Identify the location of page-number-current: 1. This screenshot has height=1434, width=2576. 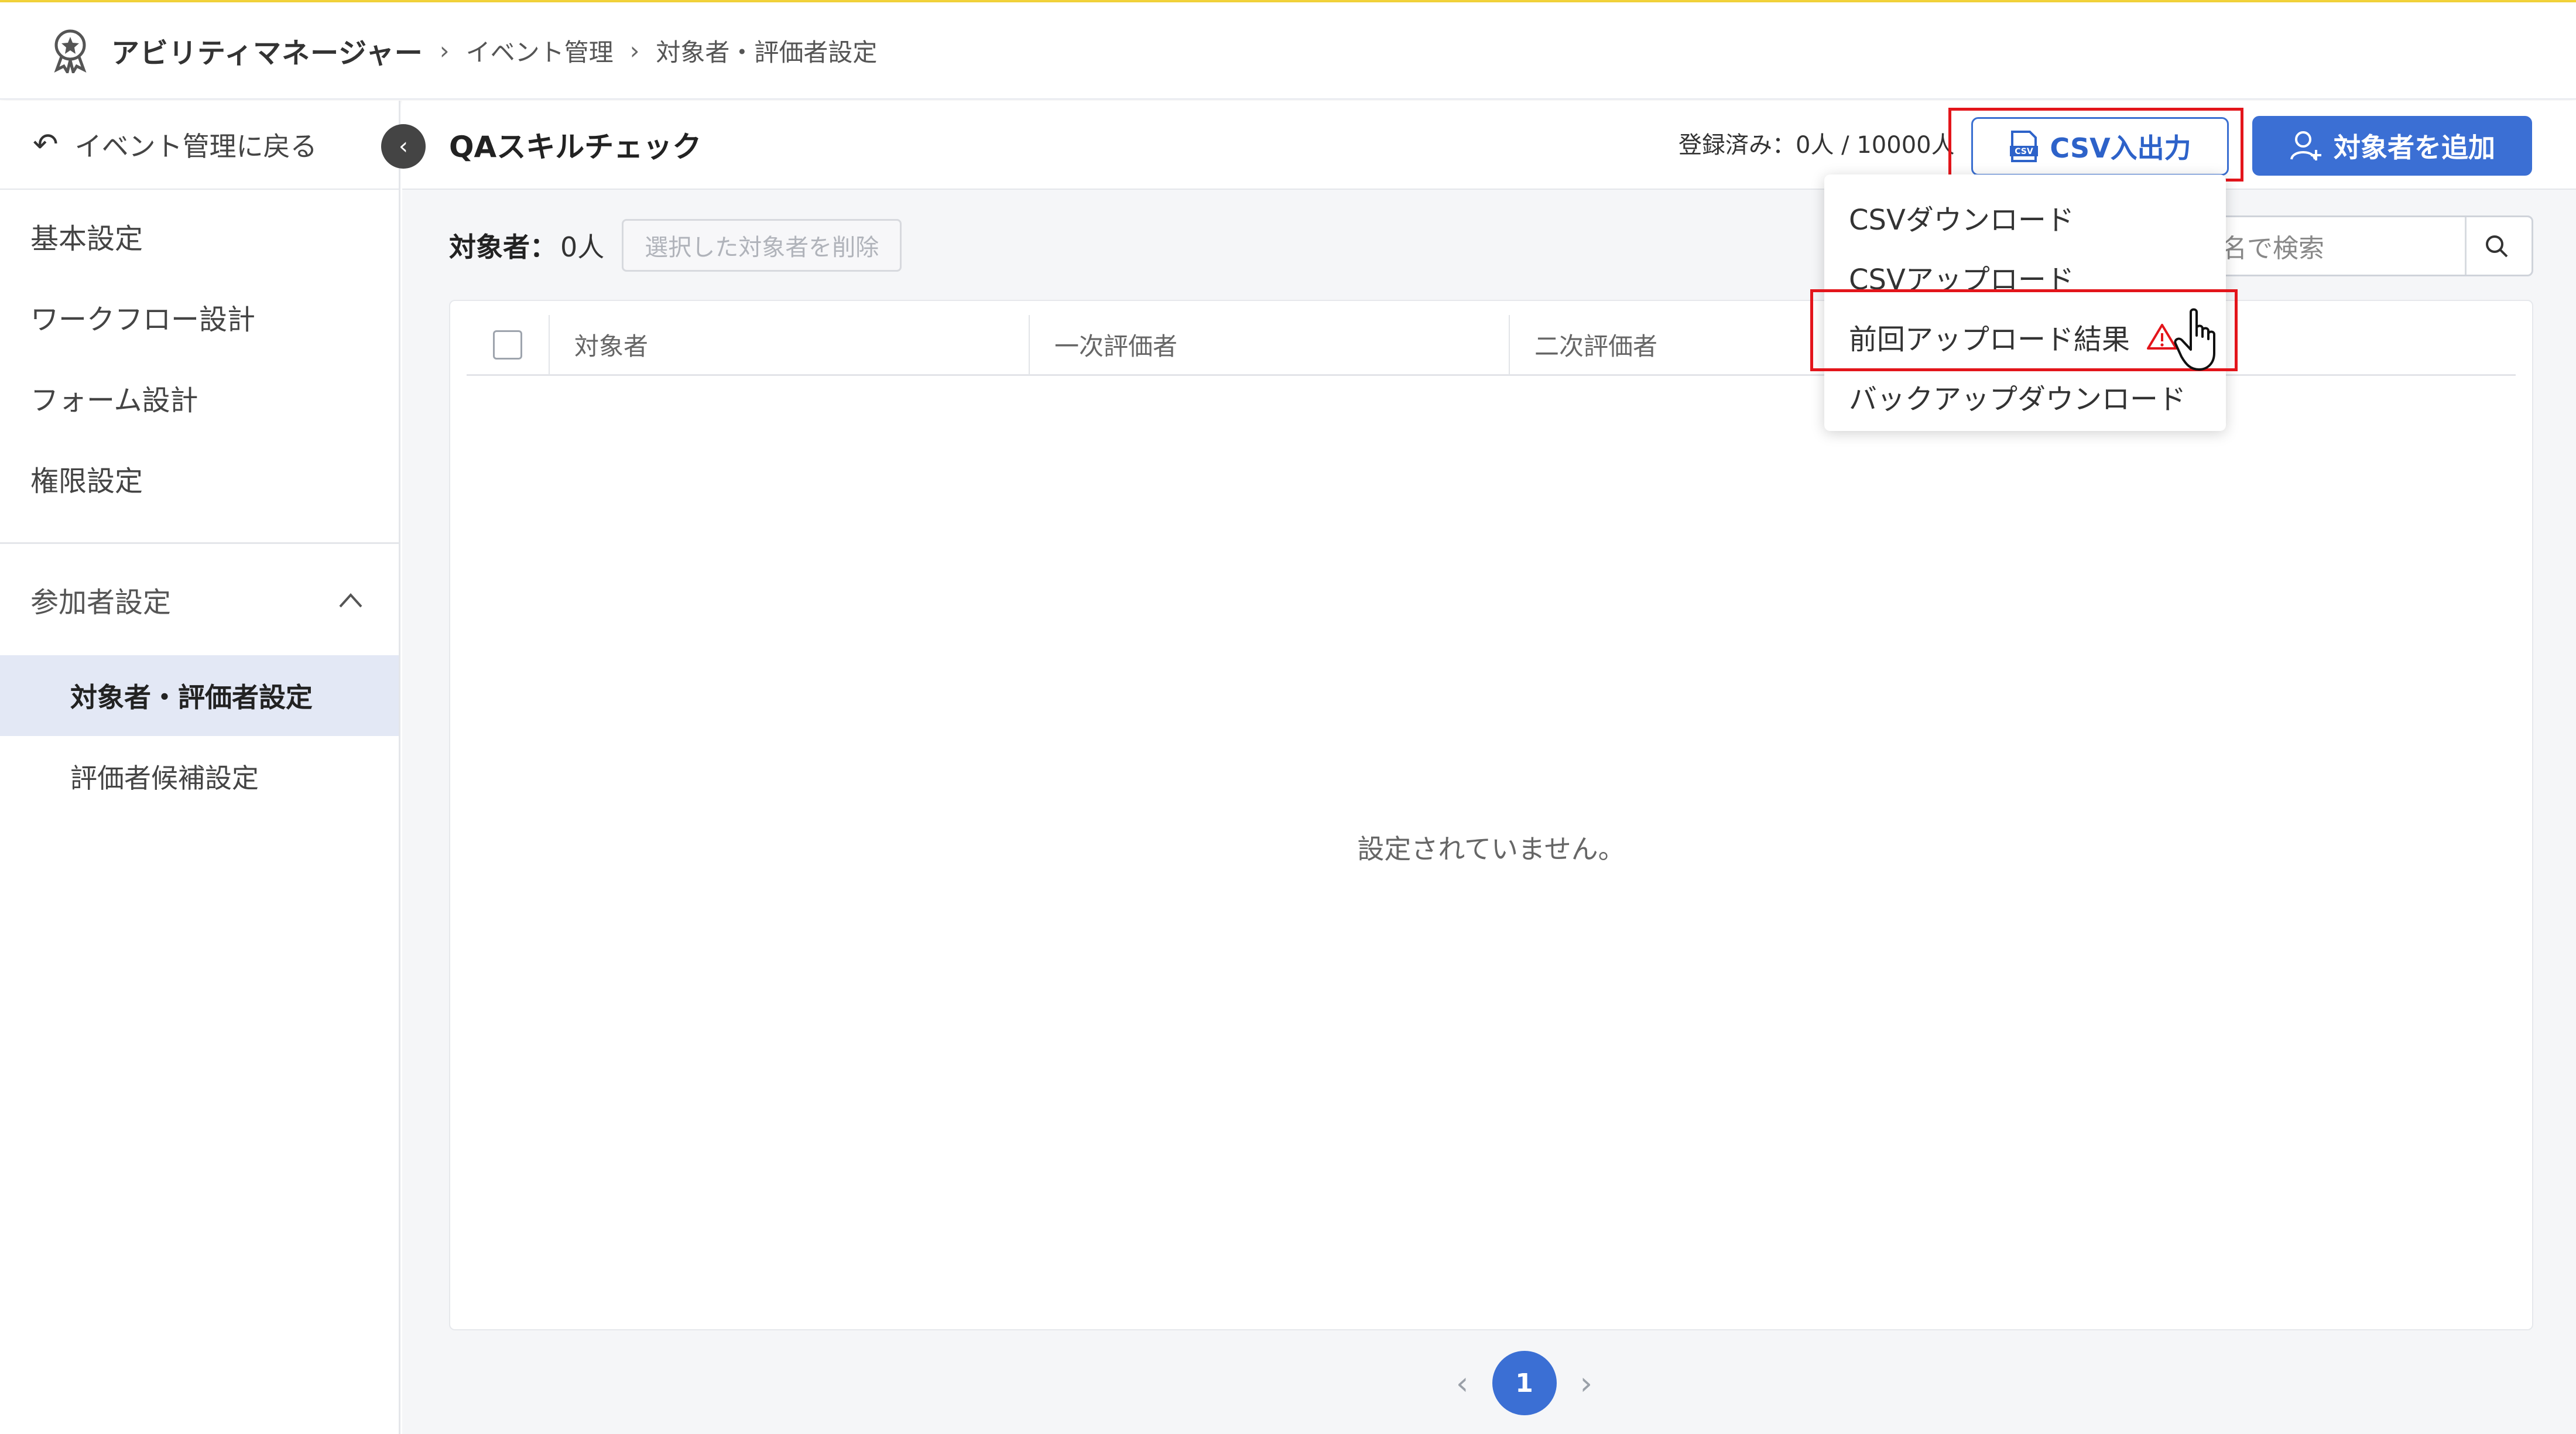
(1524, 1383).